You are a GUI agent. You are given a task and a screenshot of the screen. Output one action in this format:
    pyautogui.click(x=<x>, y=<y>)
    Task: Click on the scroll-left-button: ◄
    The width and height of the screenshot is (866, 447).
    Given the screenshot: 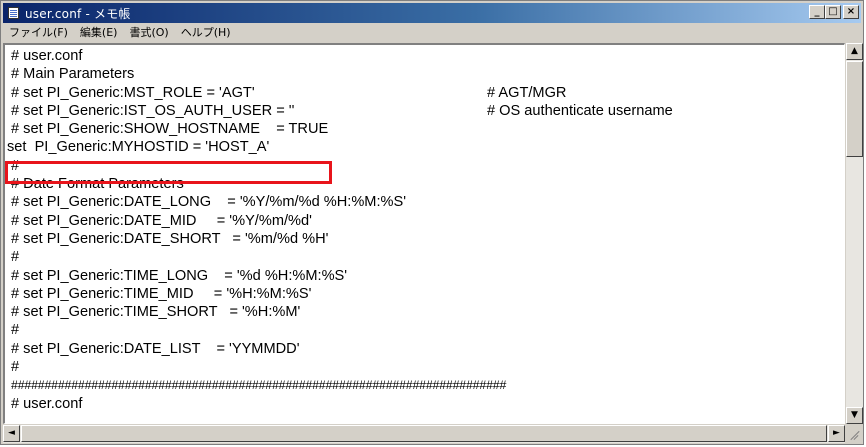 What is the action you would take?
    pyautogui.click(x=11, y=433)
    